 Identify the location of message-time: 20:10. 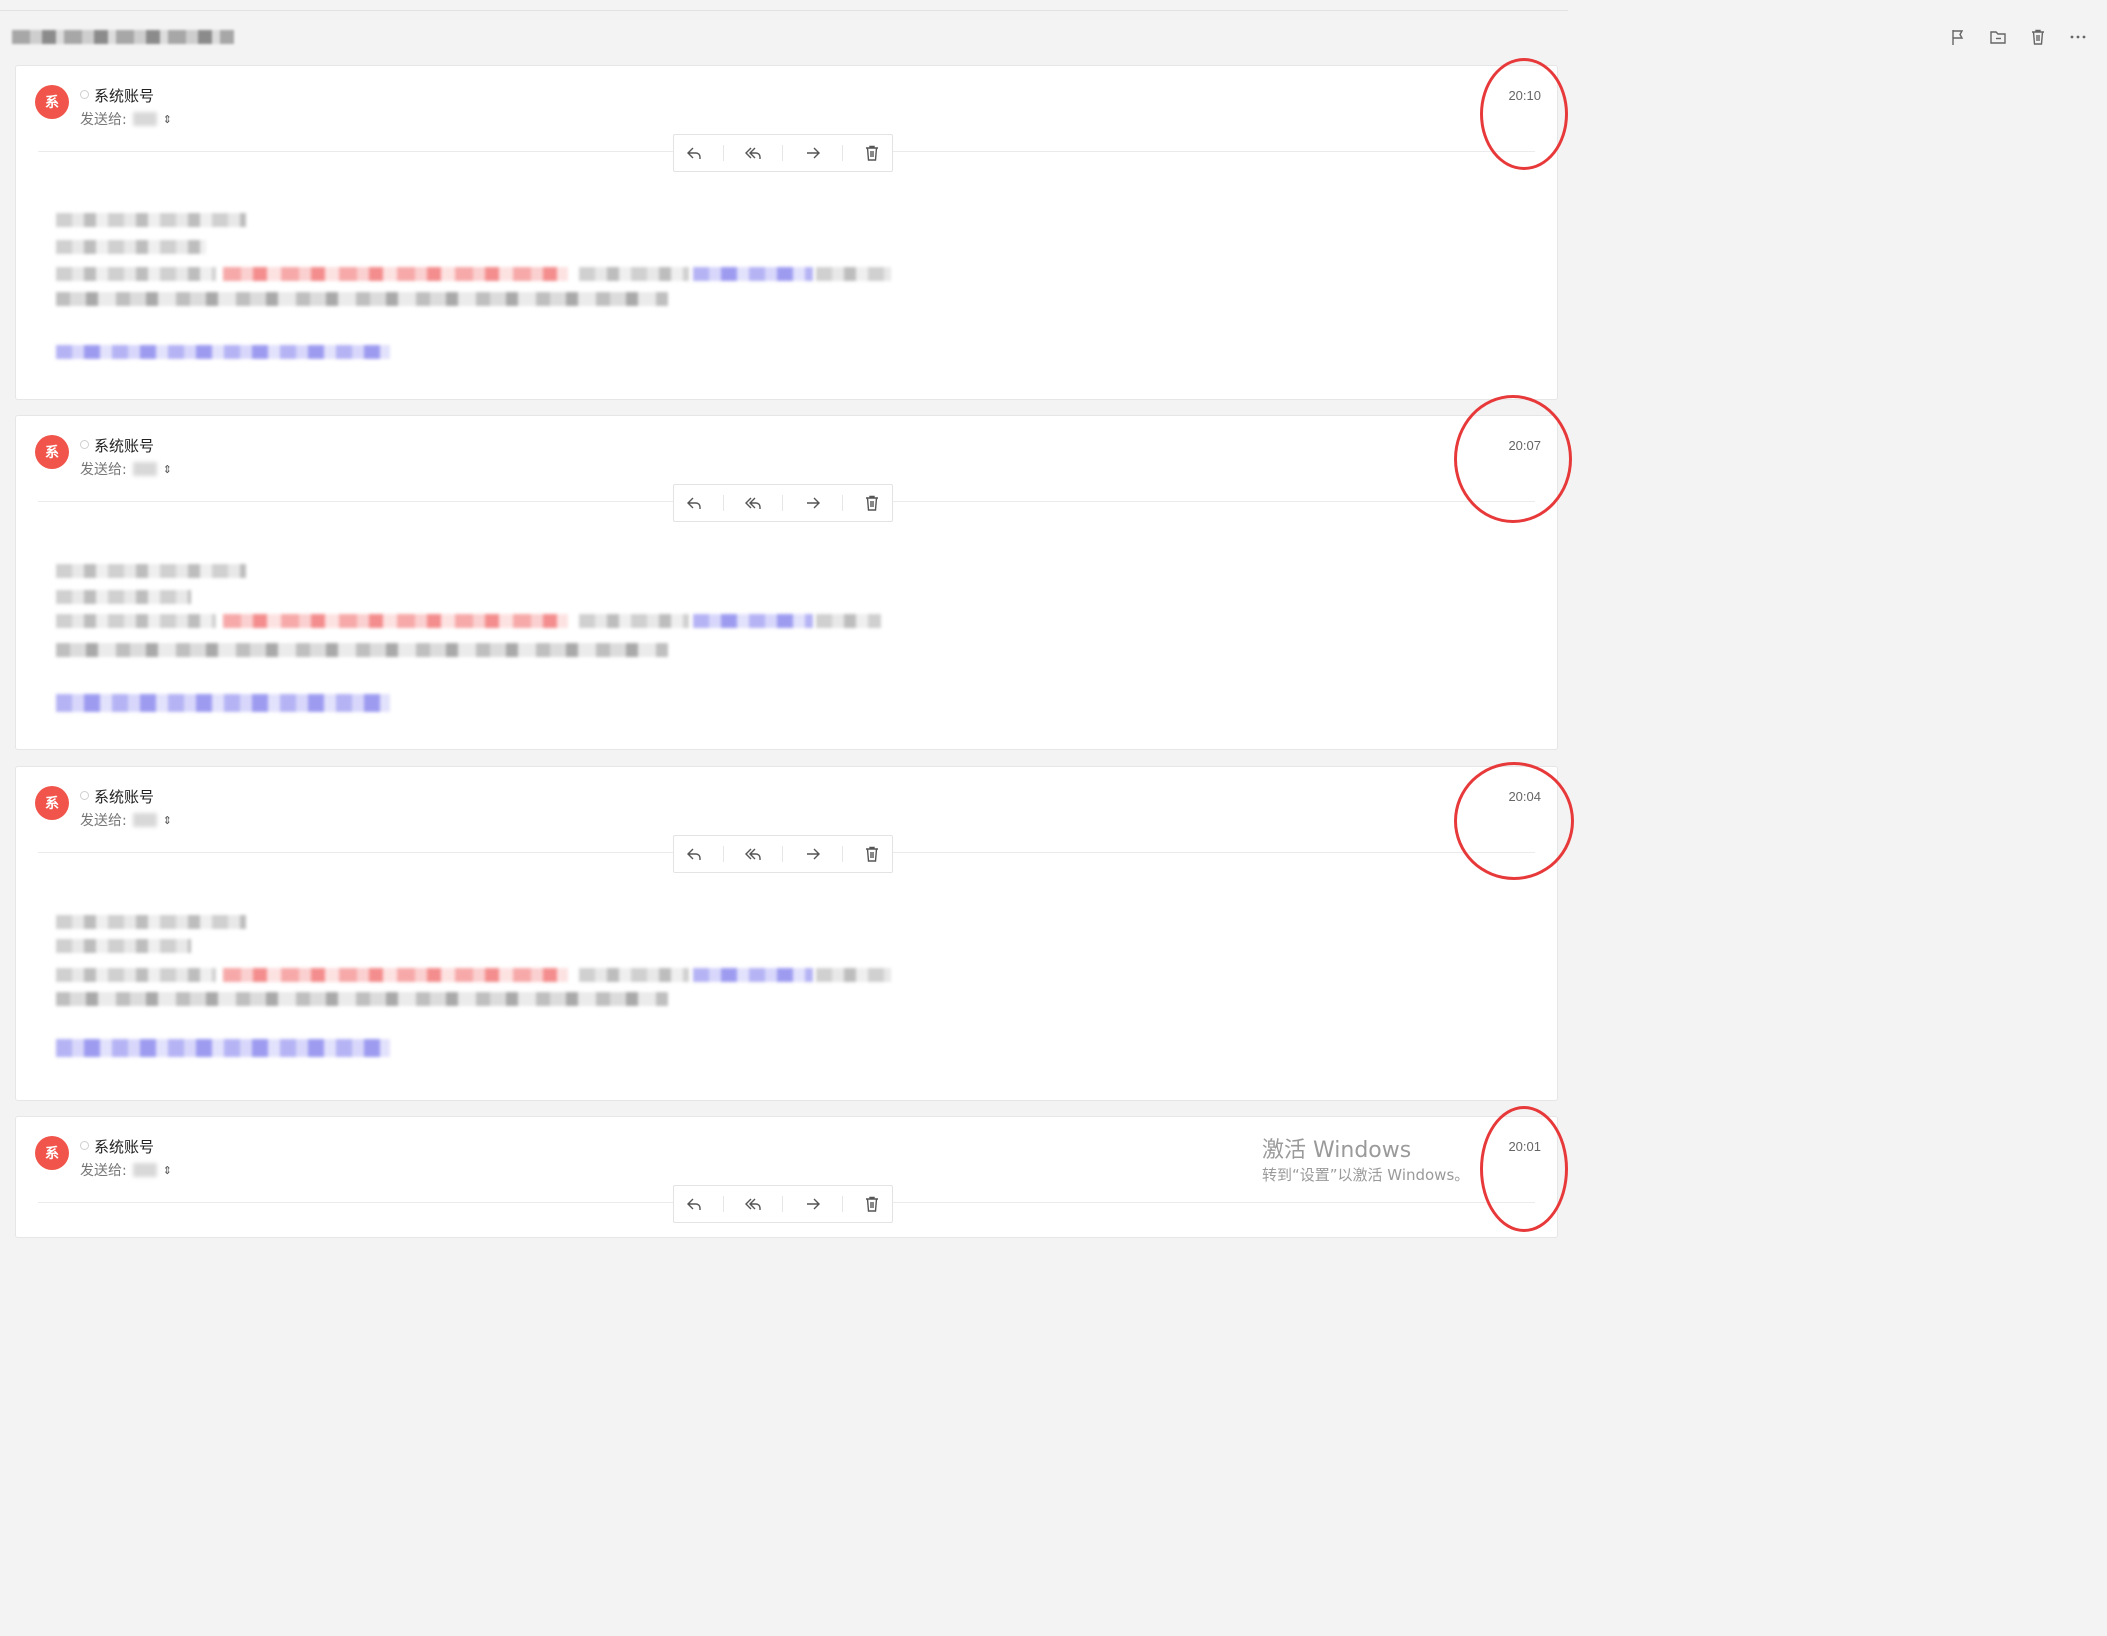
(1524, 95).